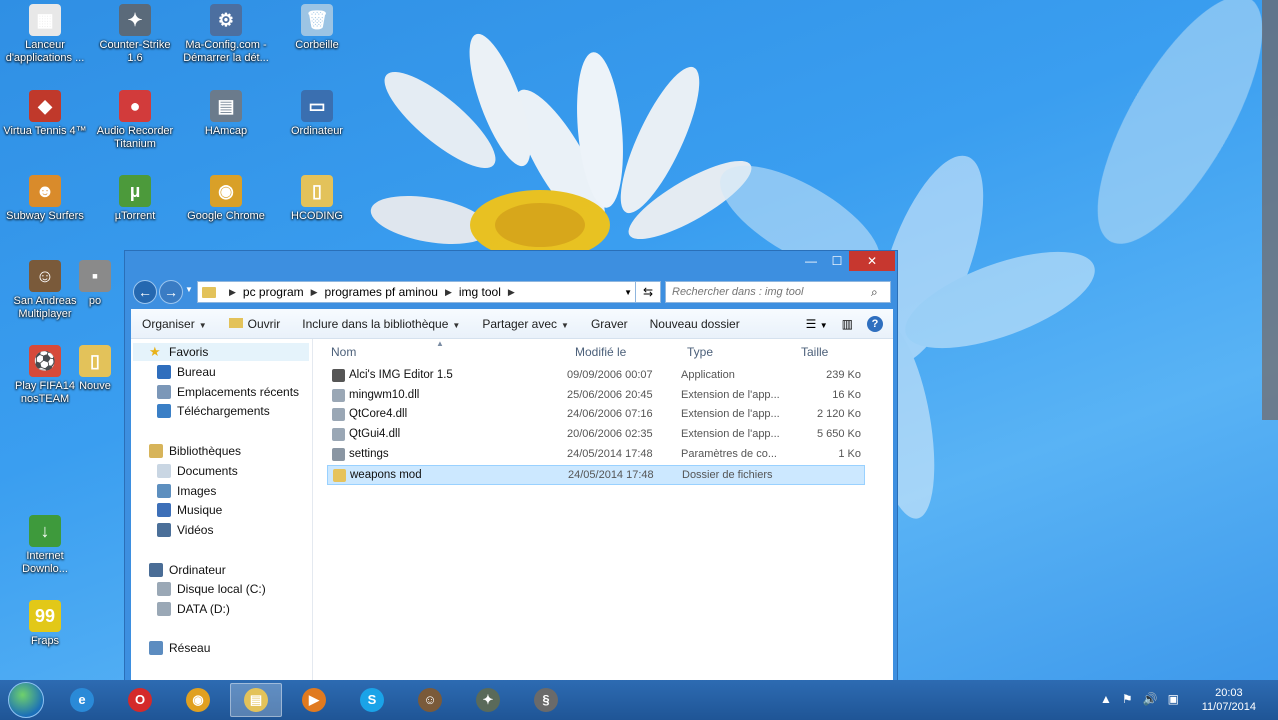  What do you see at coordinates (186, 491) in the screenshot?
I see `nav-images: Images` at bounding box center [186, 491].